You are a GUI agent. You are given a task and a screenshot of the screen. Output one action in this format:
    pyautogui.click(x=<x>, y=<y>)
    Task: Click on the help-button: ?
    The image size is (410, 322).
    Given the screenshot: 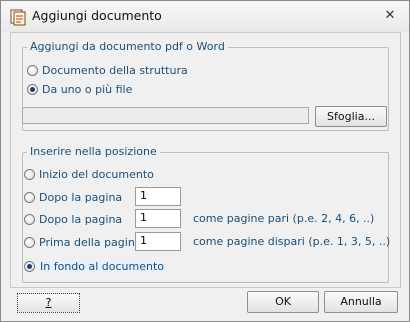 What is the action you would take?
    pyautogui.click(x=48, y=303)
    